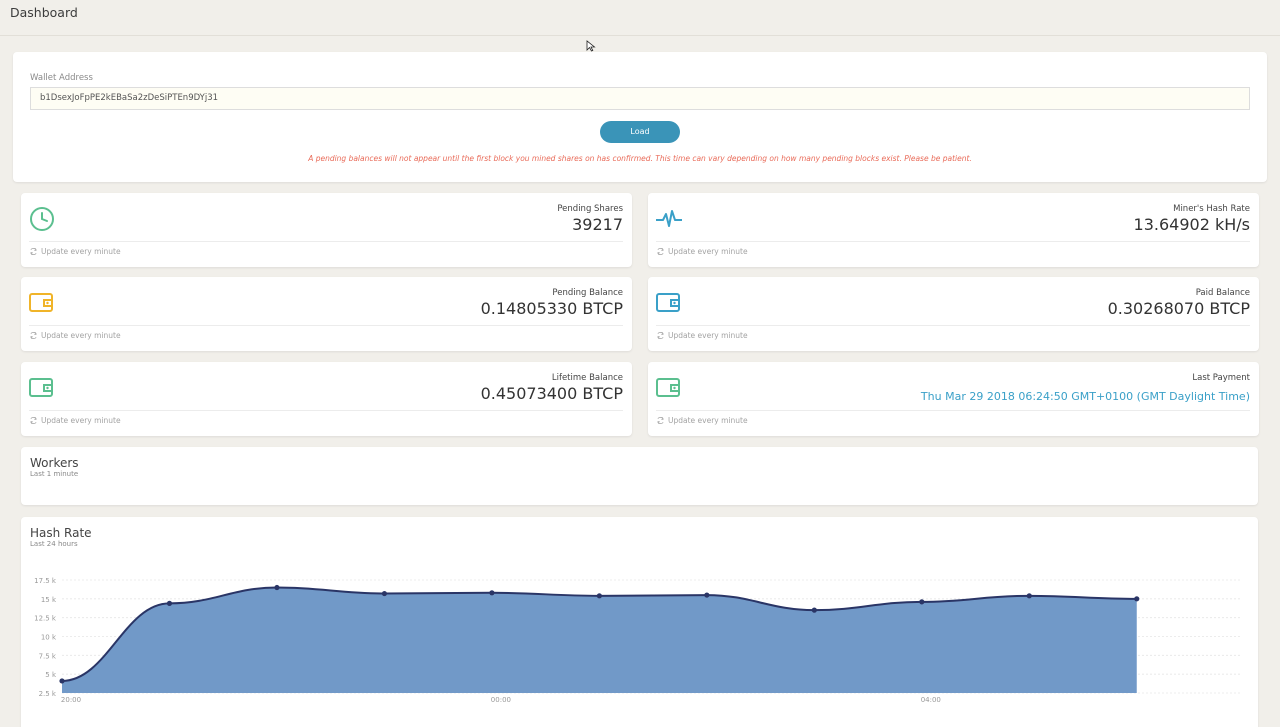 Image resolution: width=1280 pixels, height=727 pixels. Describe the element at coordinates (326, 230) in the screenshot. I see `pending-shares-card: Pending Shares 39217 Update every minute` at that location.